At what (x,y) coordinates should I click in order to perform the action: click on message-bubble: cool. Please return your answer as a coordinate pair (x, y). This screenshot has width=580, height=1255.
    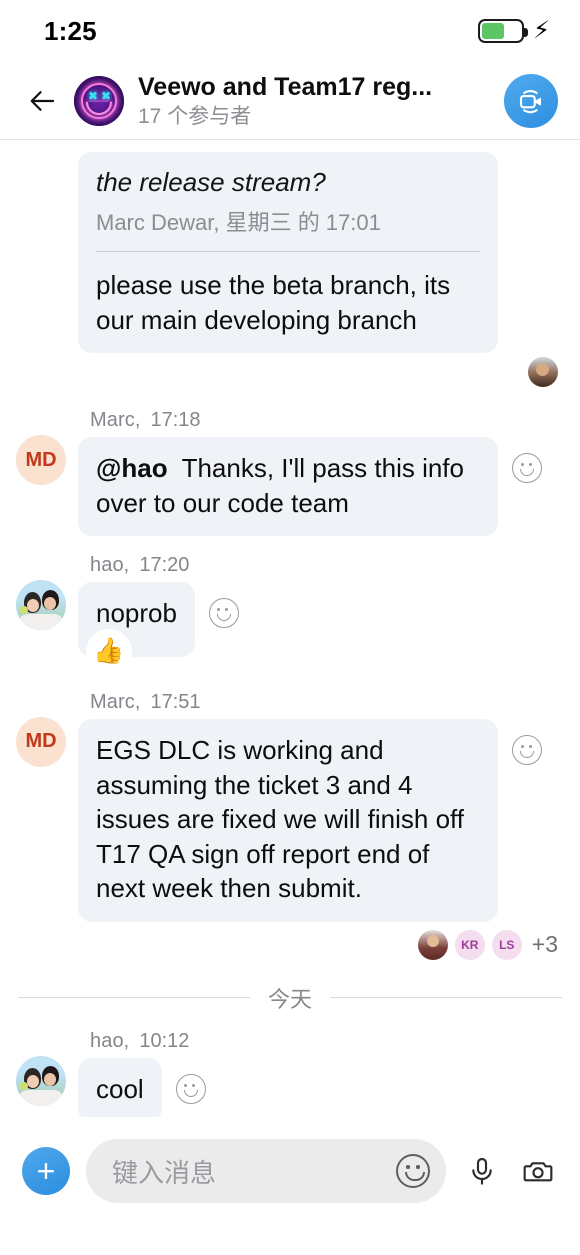
    Looking at the image, I should click on (120, 1087).